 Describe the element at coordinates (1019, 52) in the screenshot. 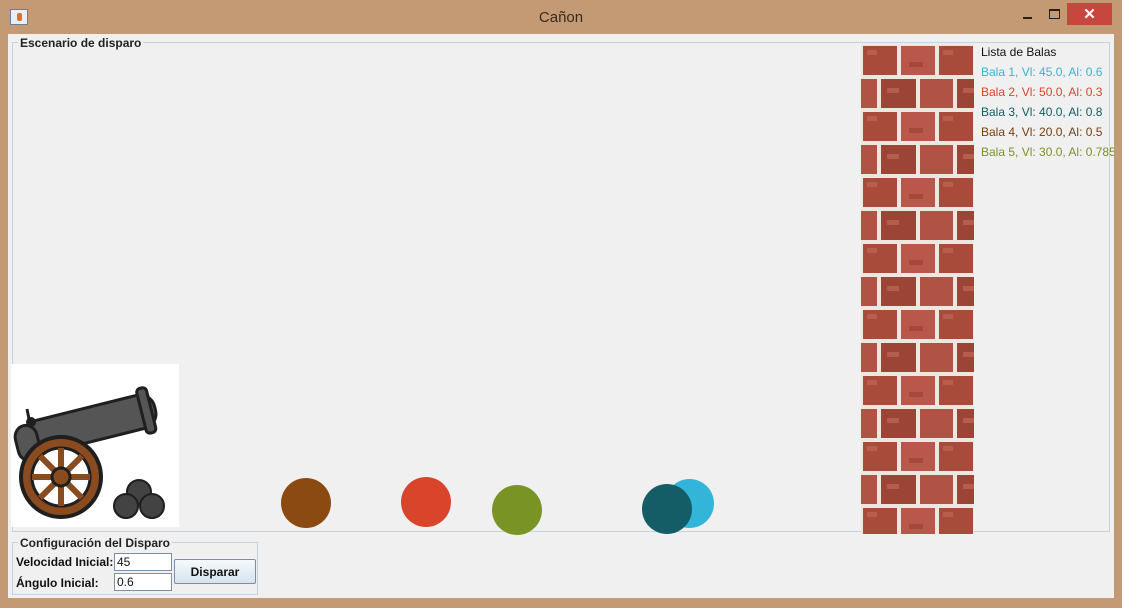

I see `bullet-list-title: Lista de Balas` at that location.